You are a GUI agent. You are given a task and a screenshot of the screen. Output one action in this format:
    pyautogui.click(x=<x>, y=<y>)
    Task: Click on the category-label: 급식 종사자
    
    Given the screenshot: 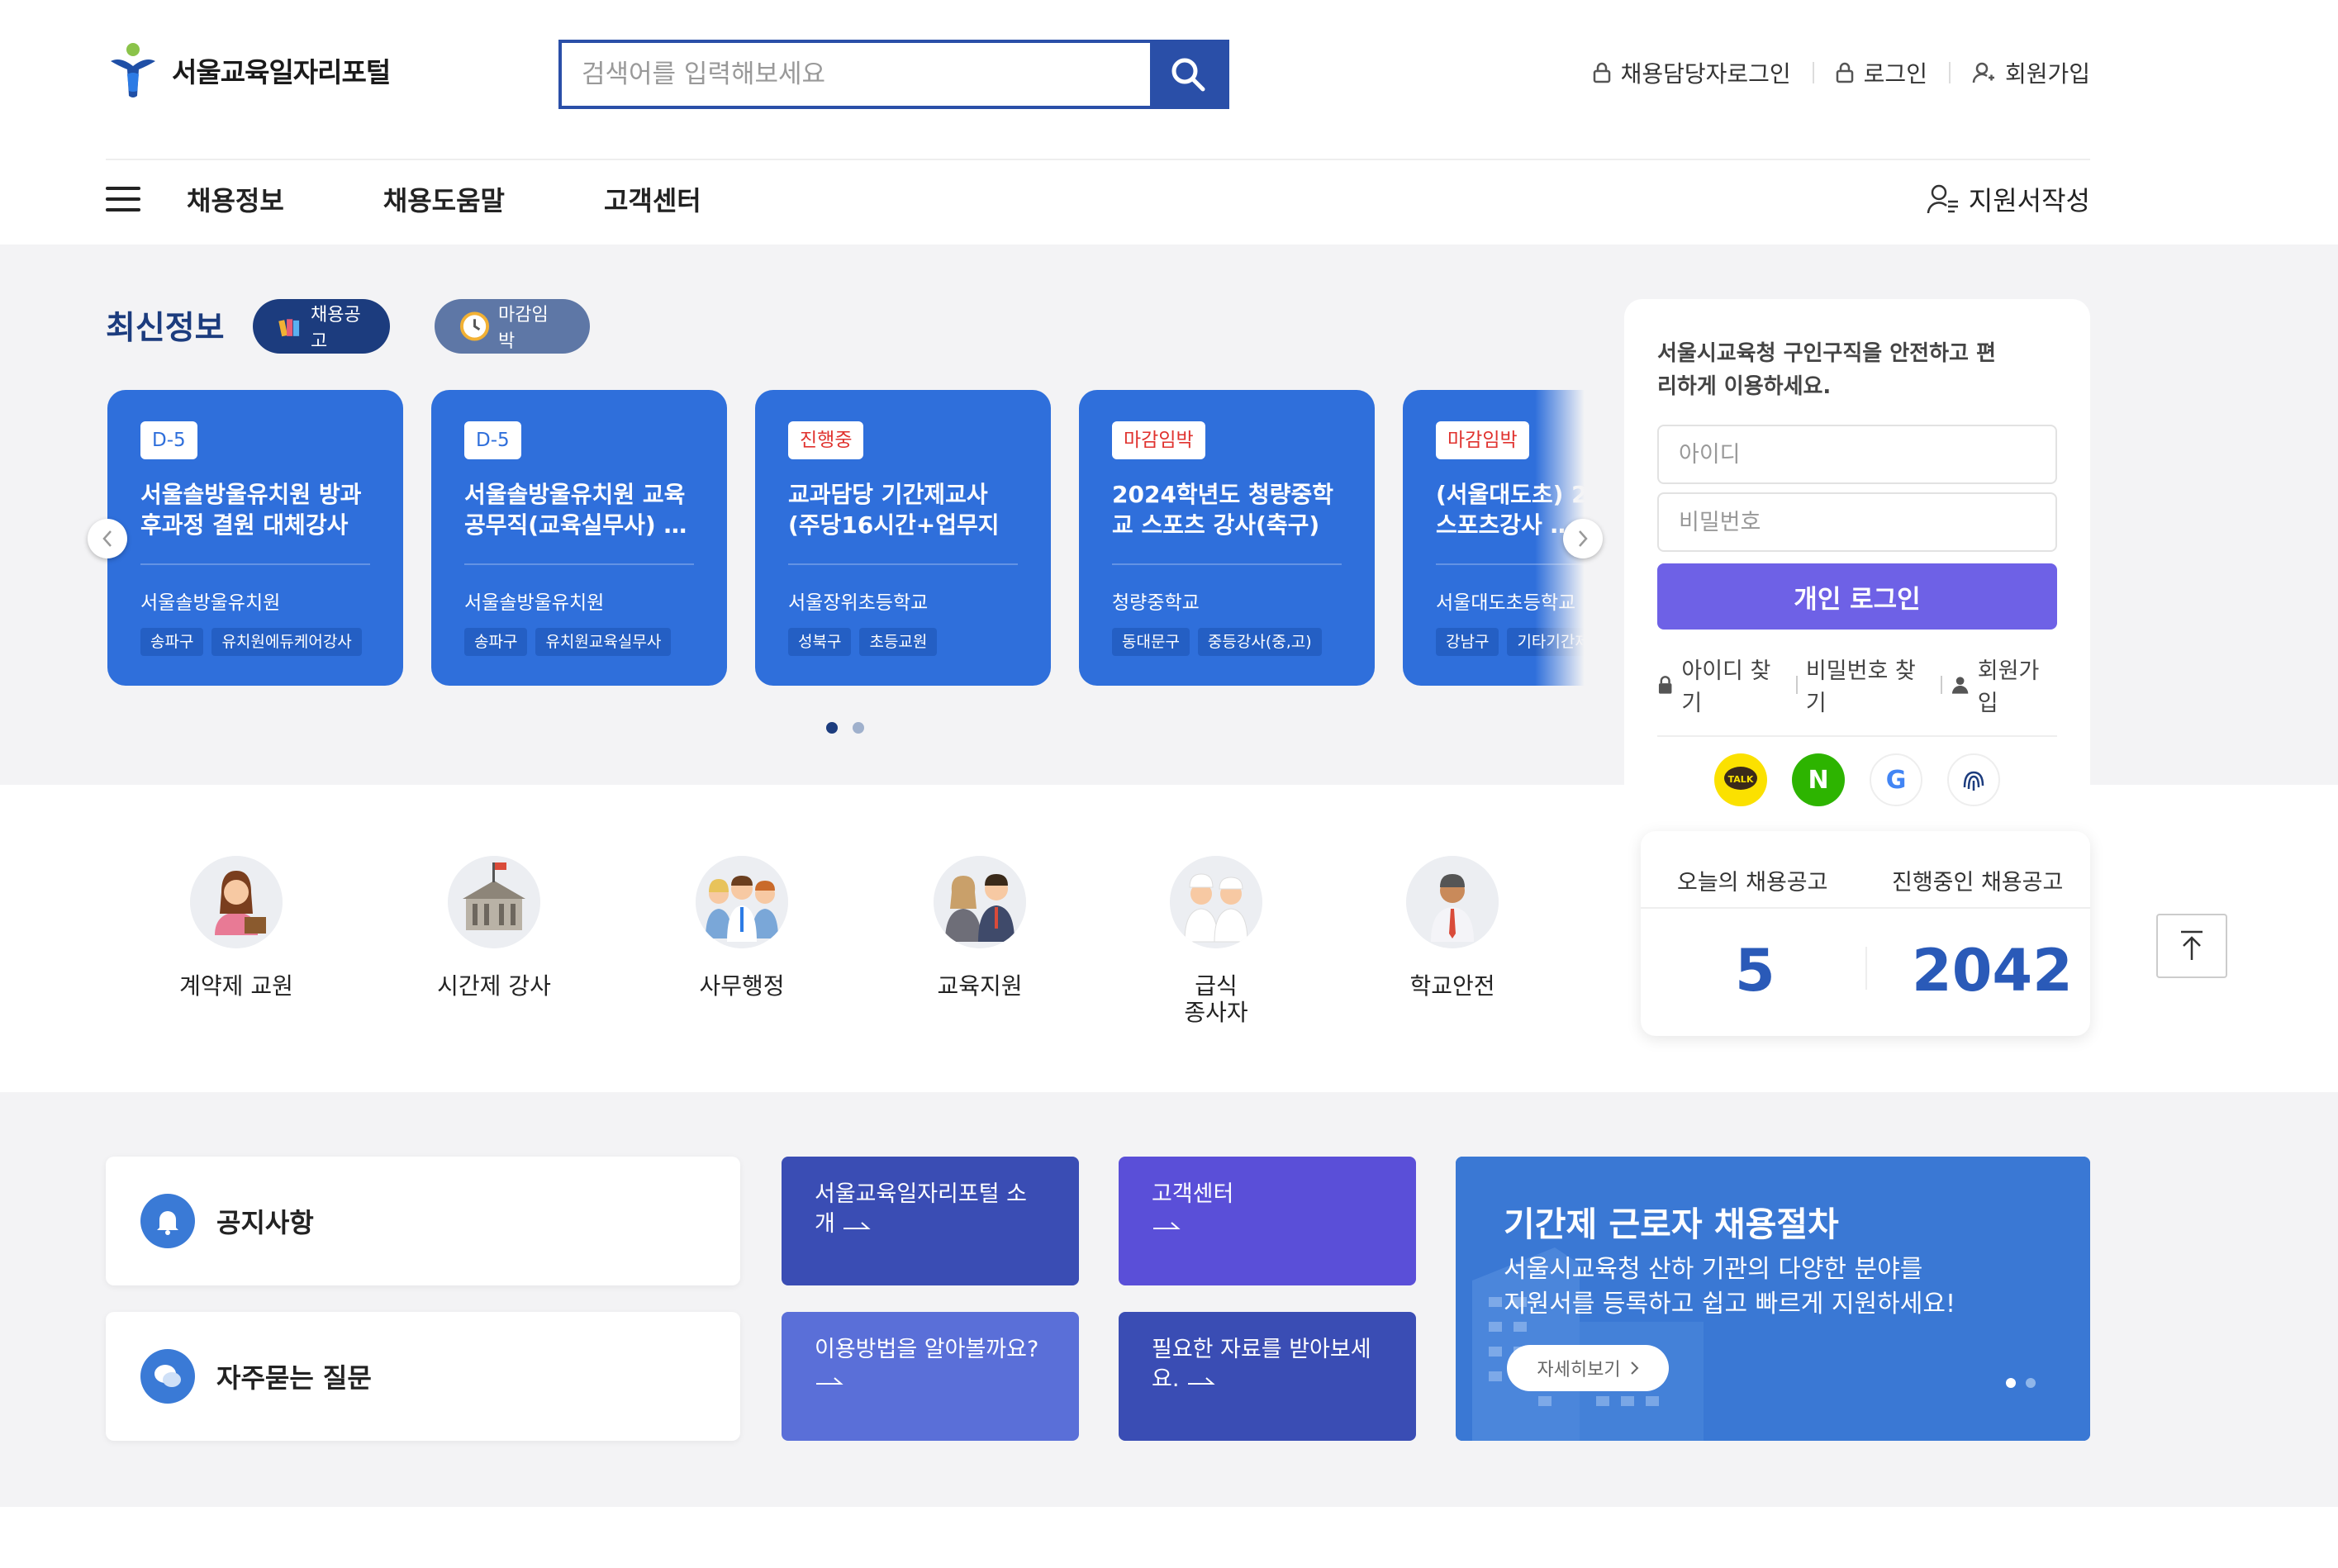 What is the action you would take?
    pyautogui.click(x=1216, y=999)
    